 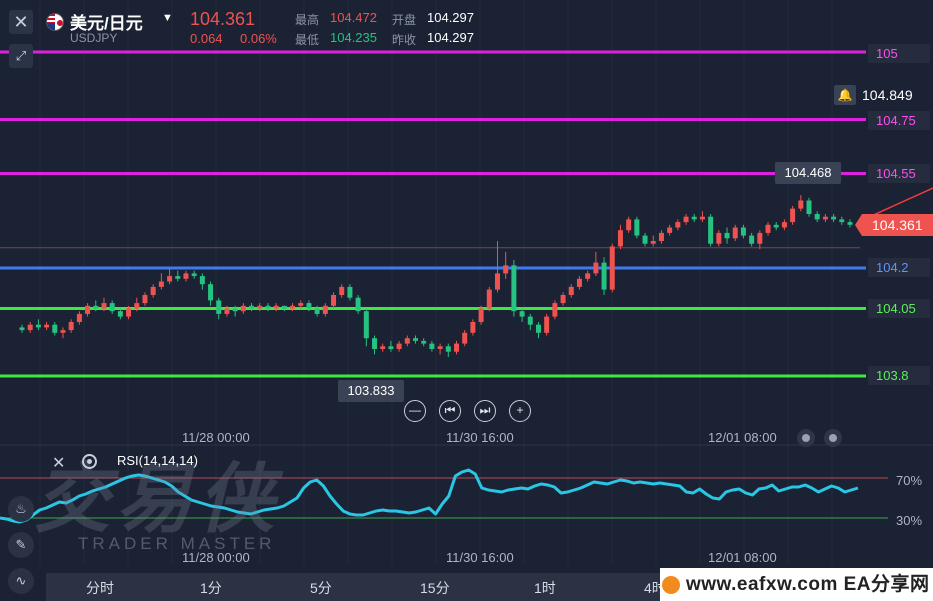 I want to click on price-line-tag-104-05: 104.05, so click(x=899, y=308).